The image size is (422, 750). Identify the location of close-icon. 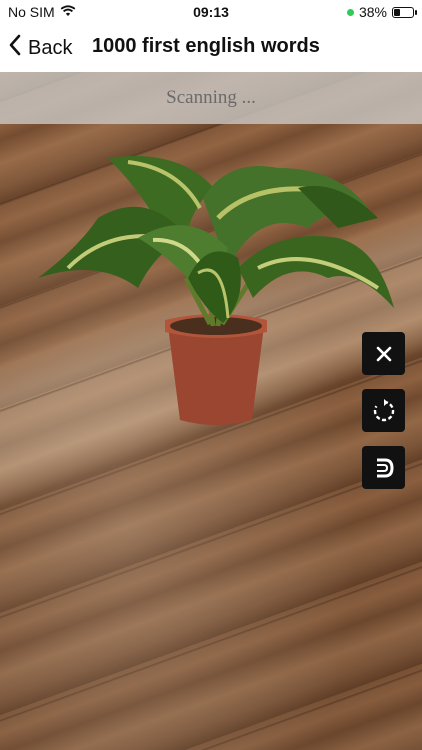
(384, 354).